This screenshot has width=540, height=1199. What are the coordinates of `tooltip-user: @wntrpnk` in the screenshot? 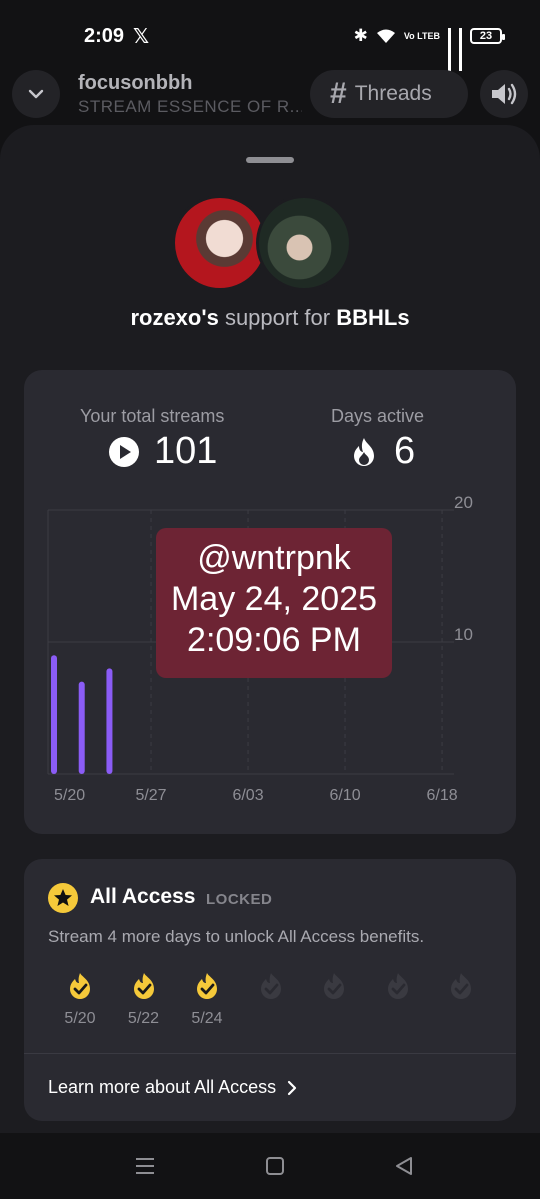 It's located at (274, 558).